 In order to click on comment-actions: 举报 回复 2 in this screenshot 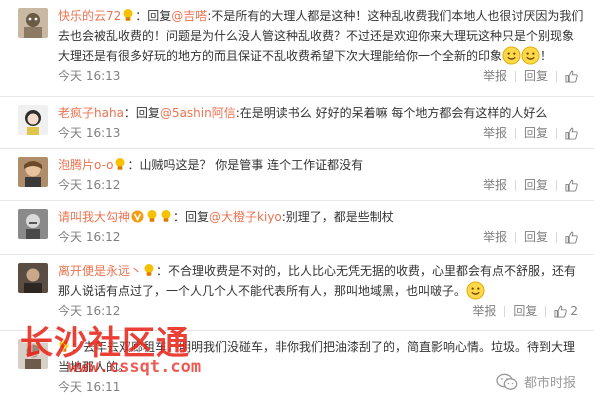, I will do `click(525, 311)`.